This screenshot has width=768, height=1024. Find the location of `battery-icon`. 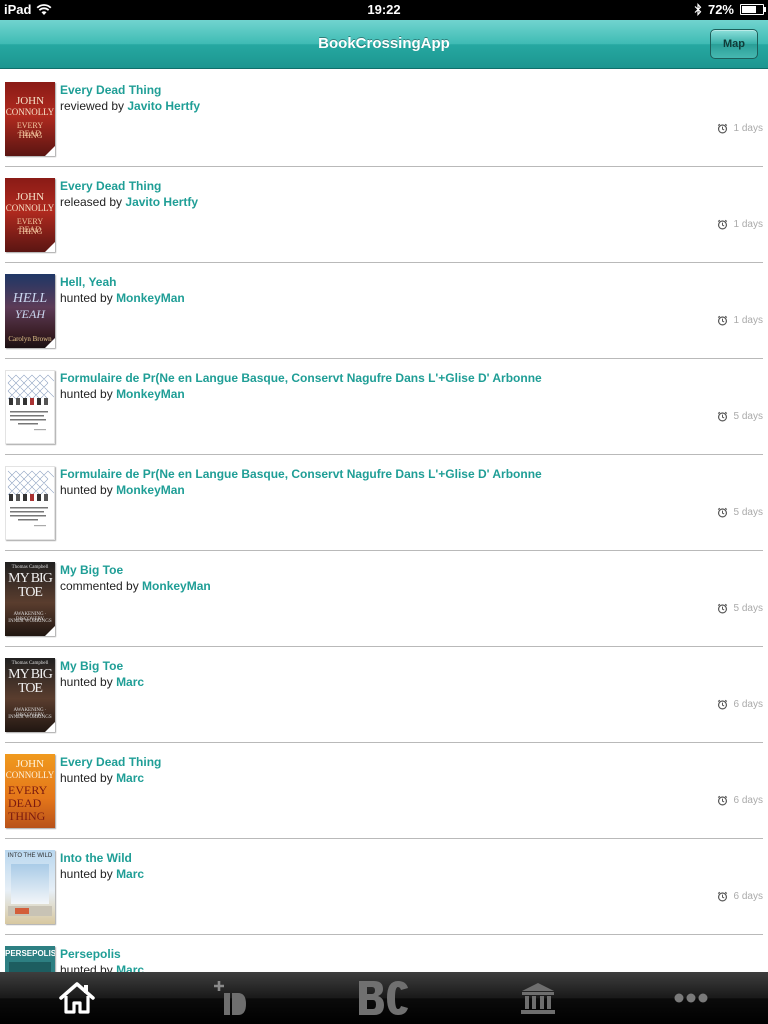

battery-icon is located at coordinates (753, 9).